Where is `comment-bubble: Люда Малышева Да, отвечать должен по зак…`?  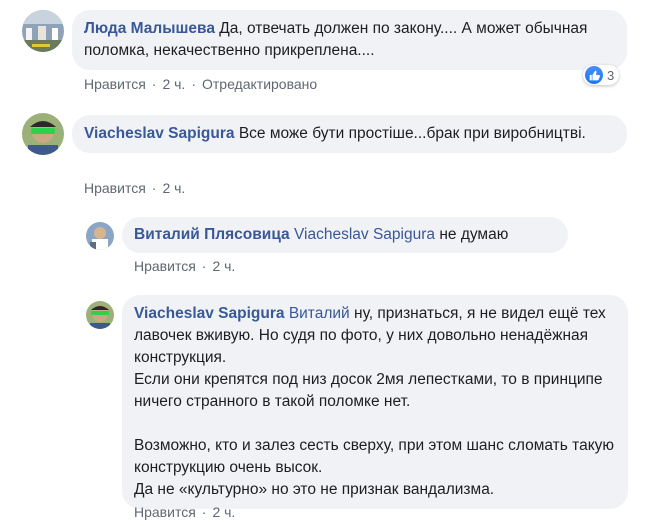 comment-bubble: Люда Малышева Да, отвечать должен по зак… is located at coordinates (349, 40).